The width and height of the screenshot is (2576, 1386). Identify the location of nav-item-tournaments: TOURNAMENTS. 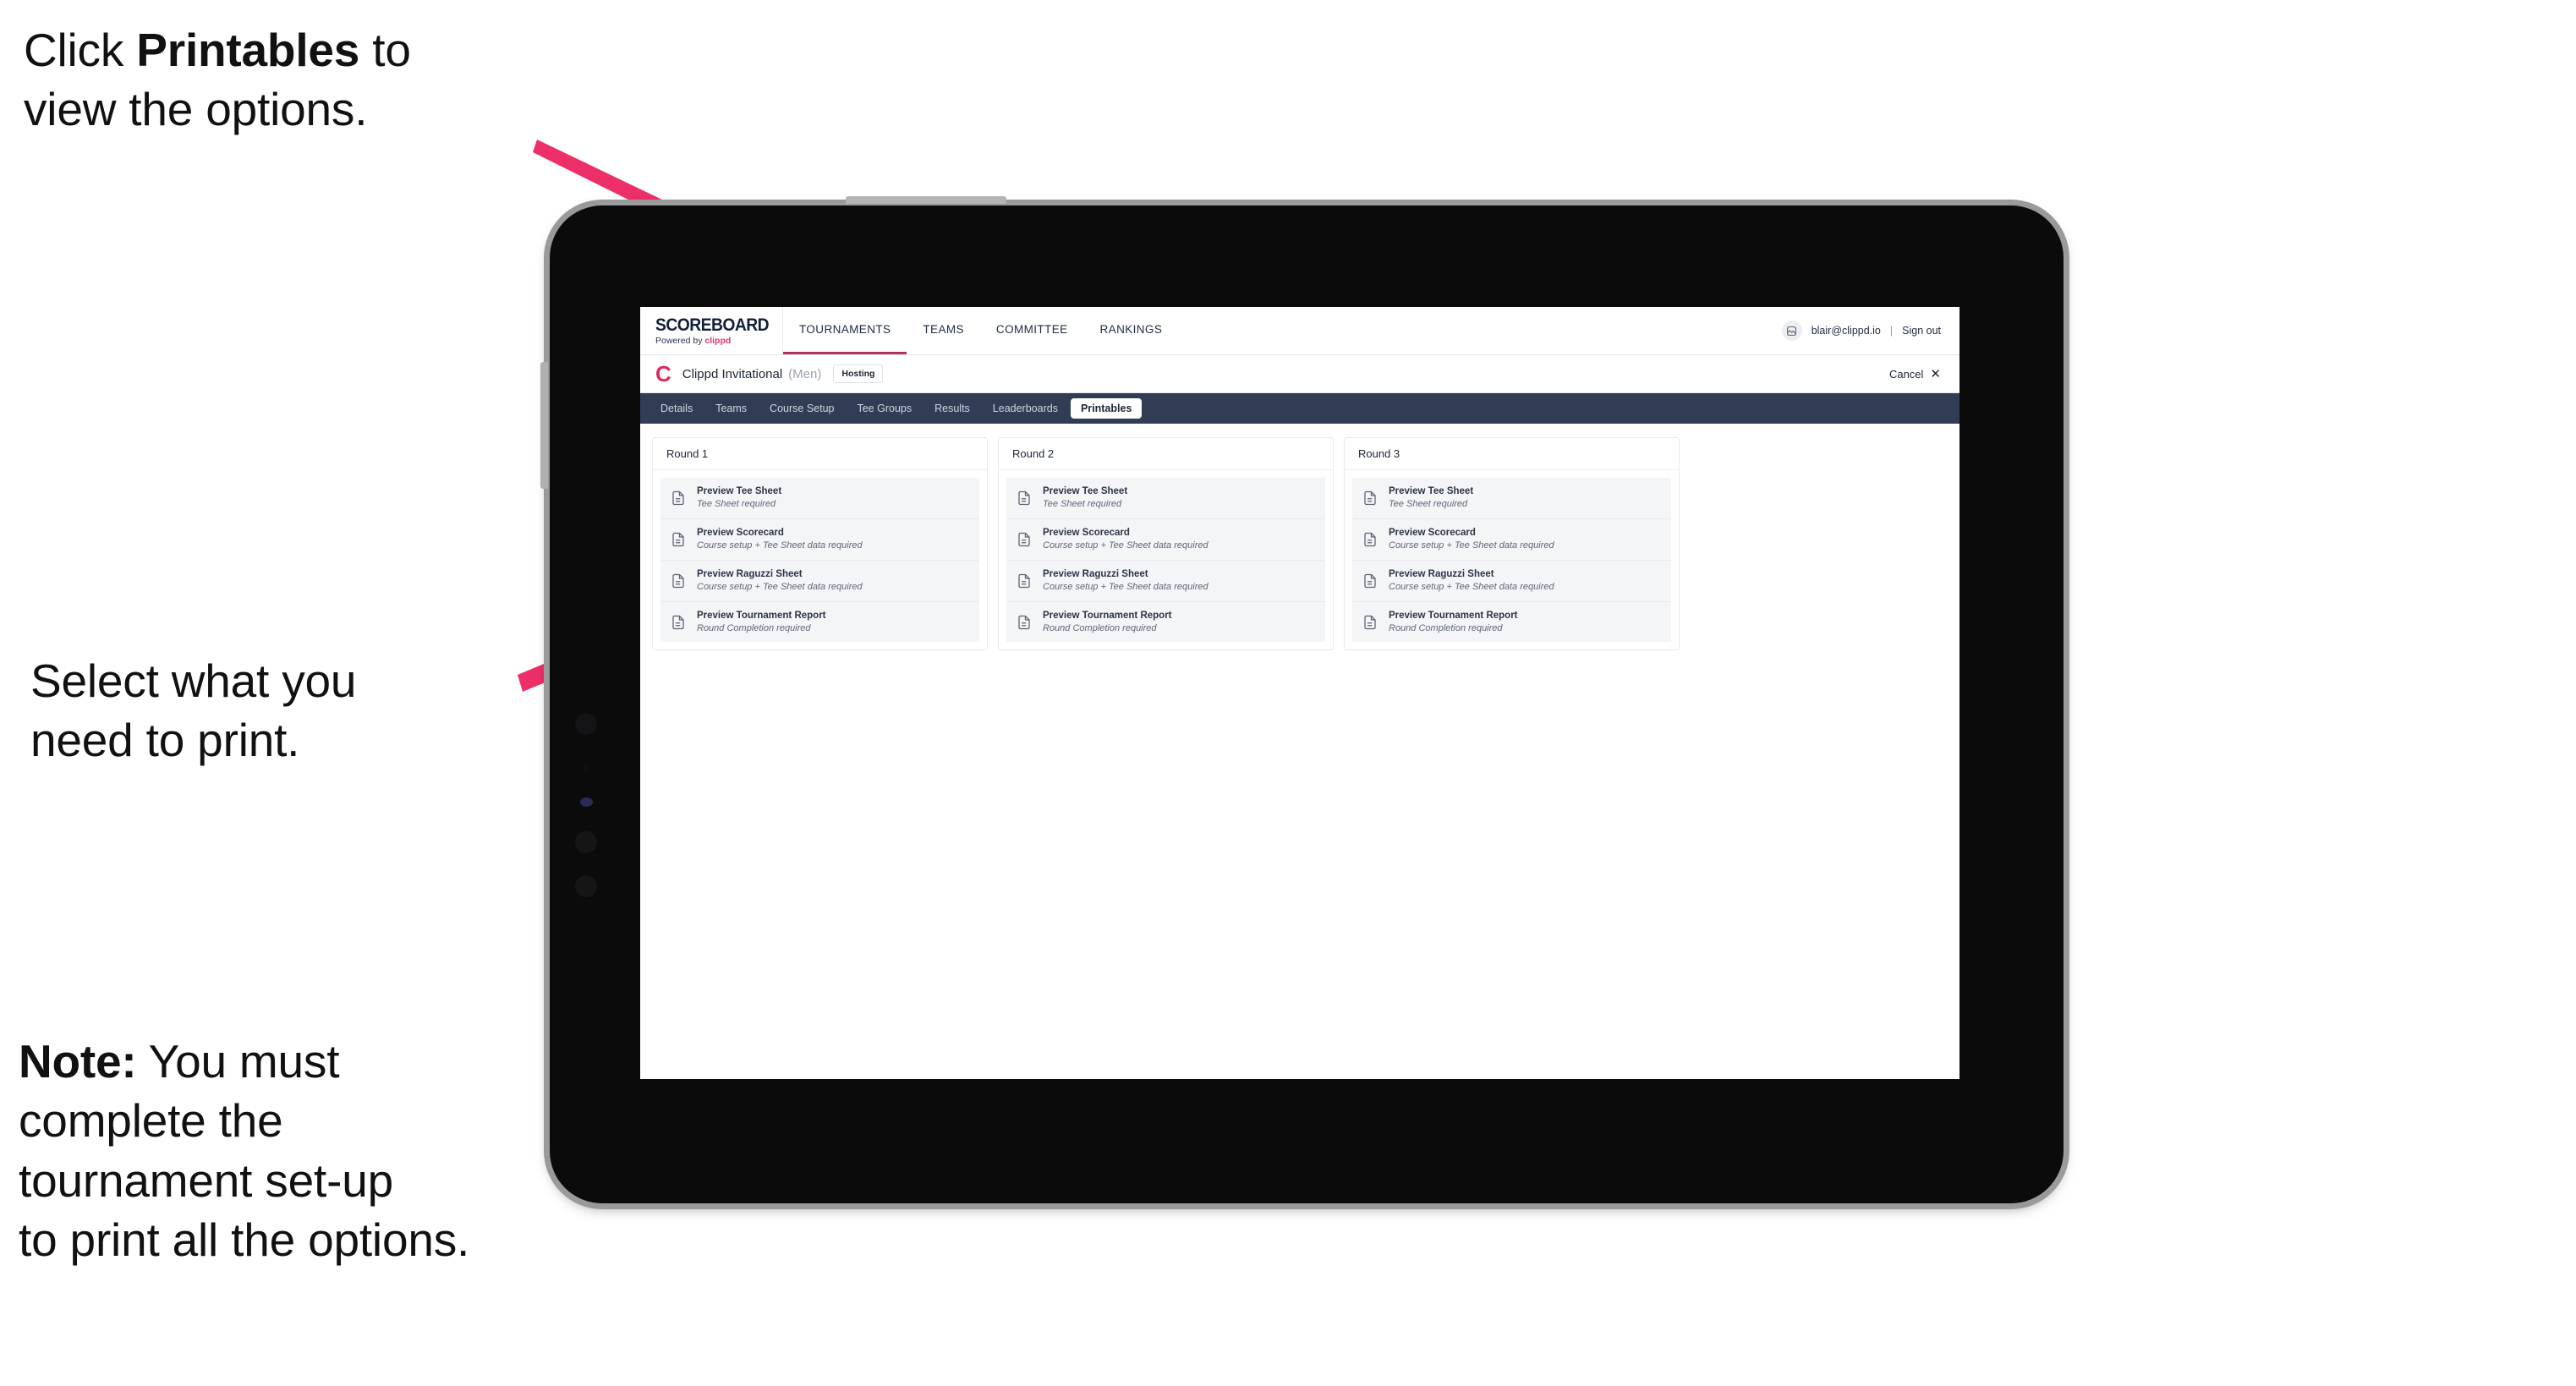
(845, 330).